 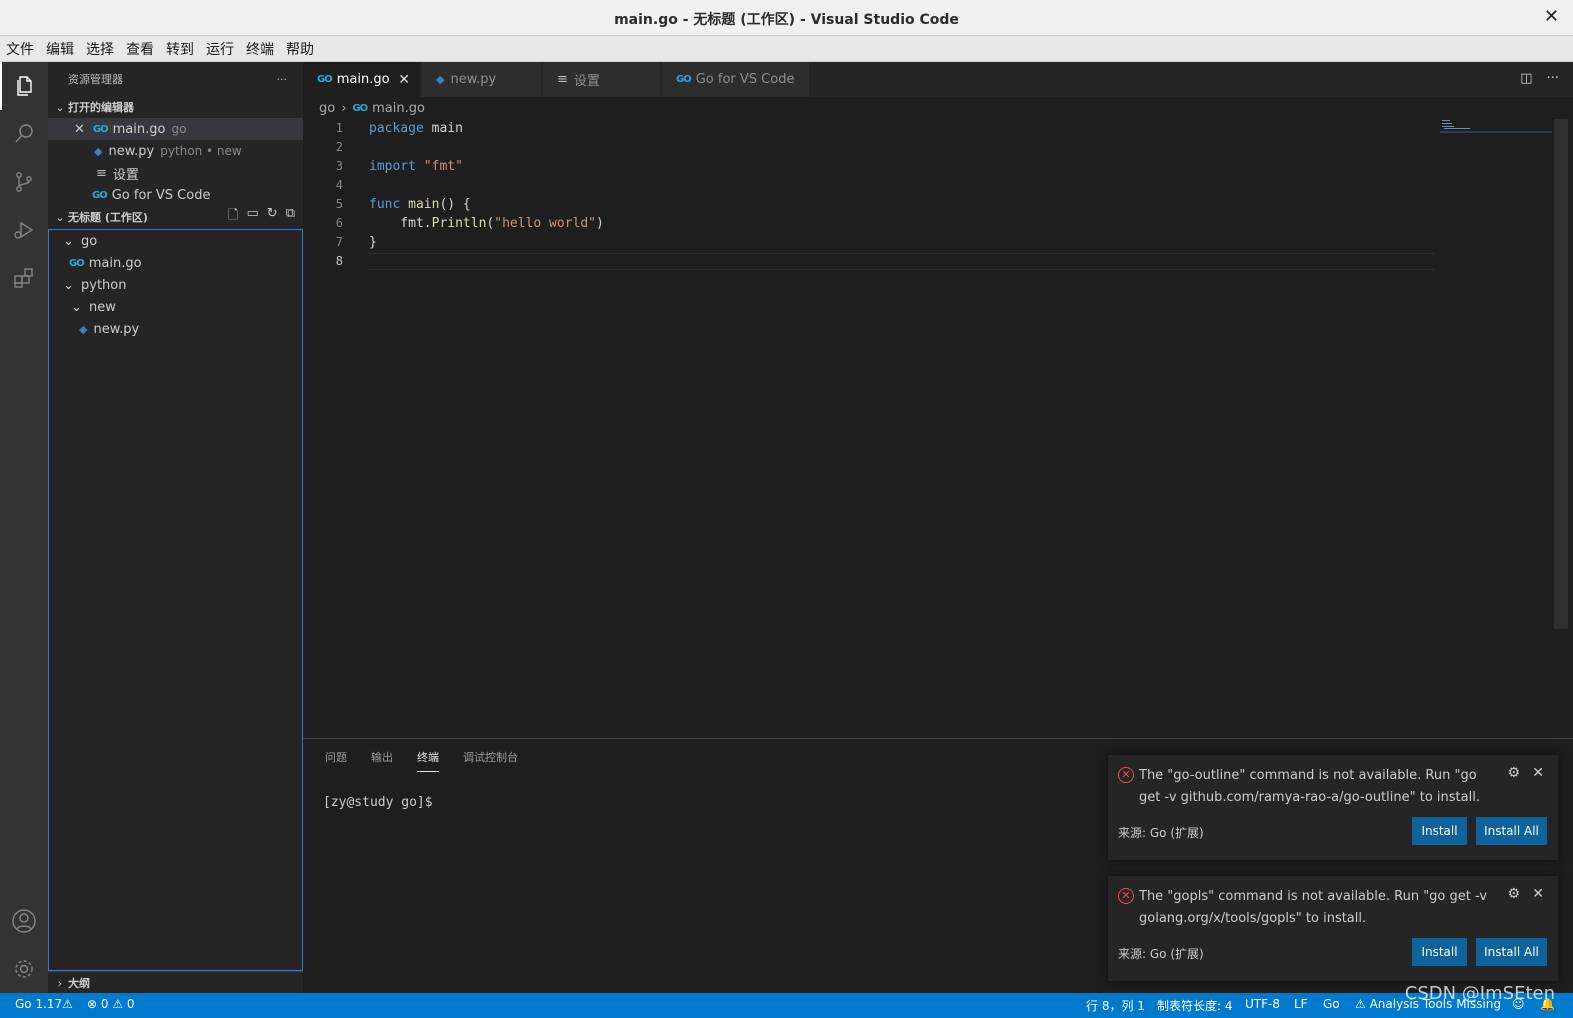 I want to click on menu-view: 查看, so click(x=140, y=49).